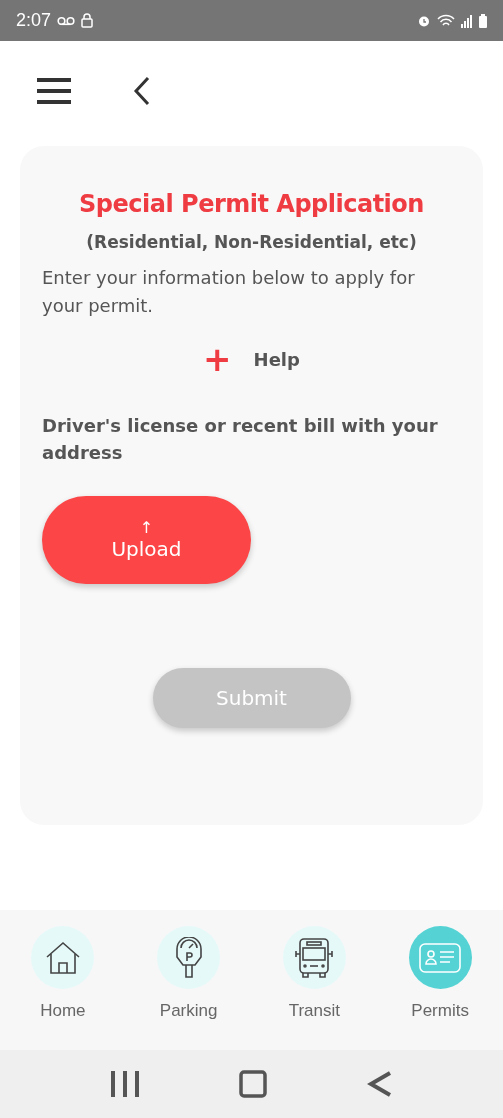 Image resolution: width=503 pixels, height=1118 pixels. I want to click on help-button: + Help, so click(251, 359).